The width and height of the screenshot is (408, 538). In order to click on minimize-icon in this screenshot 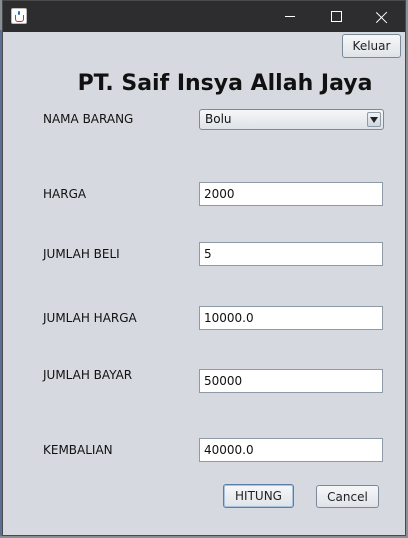, I will do `click(290, 16)`.